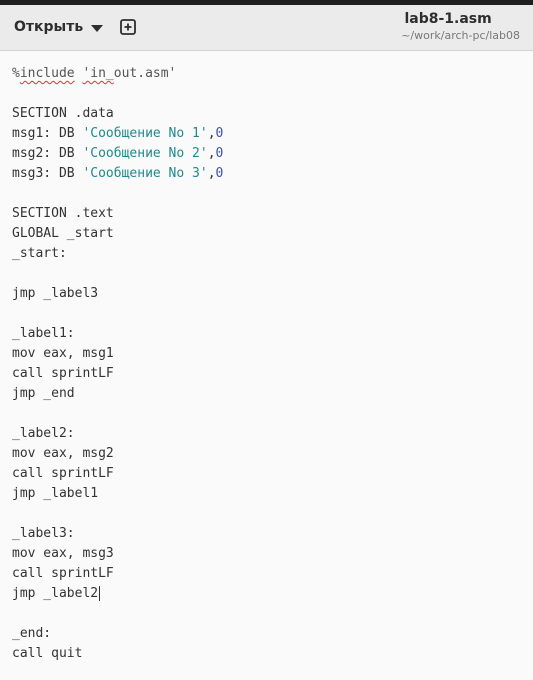  Describe the element at coordinates (47, 653) in the screenshot. I see `code-line: call quit` at that location.